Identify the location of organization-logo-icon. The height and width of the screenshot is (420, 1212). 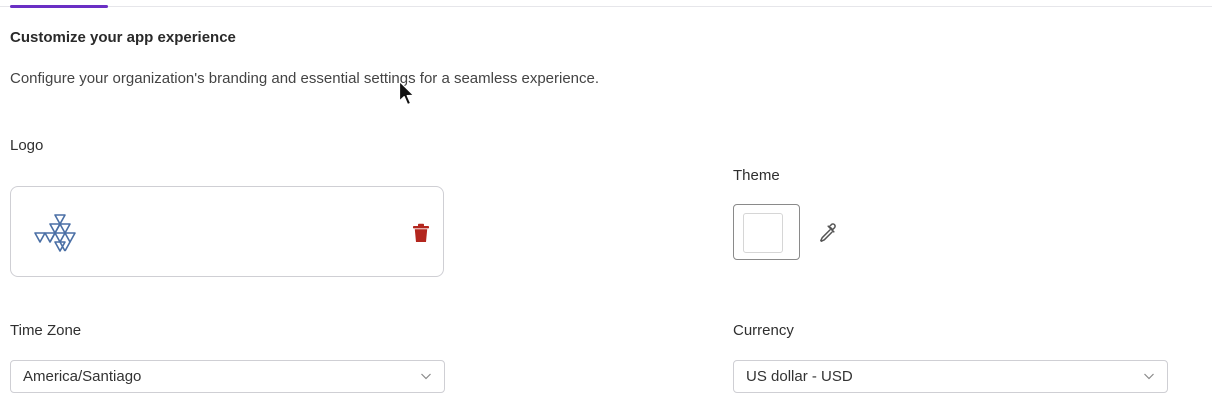
(55, 233).